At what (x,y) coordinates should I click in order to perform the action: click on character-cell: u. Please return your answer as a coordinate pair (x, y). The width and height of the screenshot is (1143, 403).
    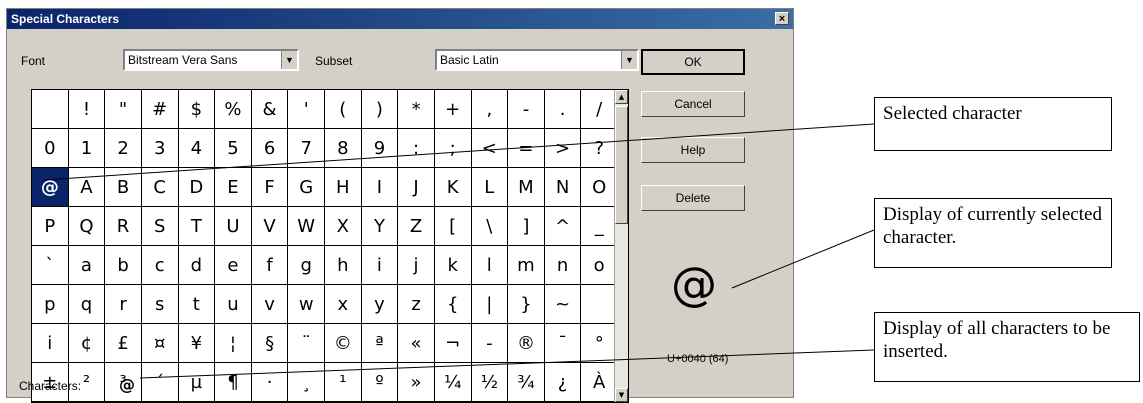
    Looking at the image, I should click on (233, 304).